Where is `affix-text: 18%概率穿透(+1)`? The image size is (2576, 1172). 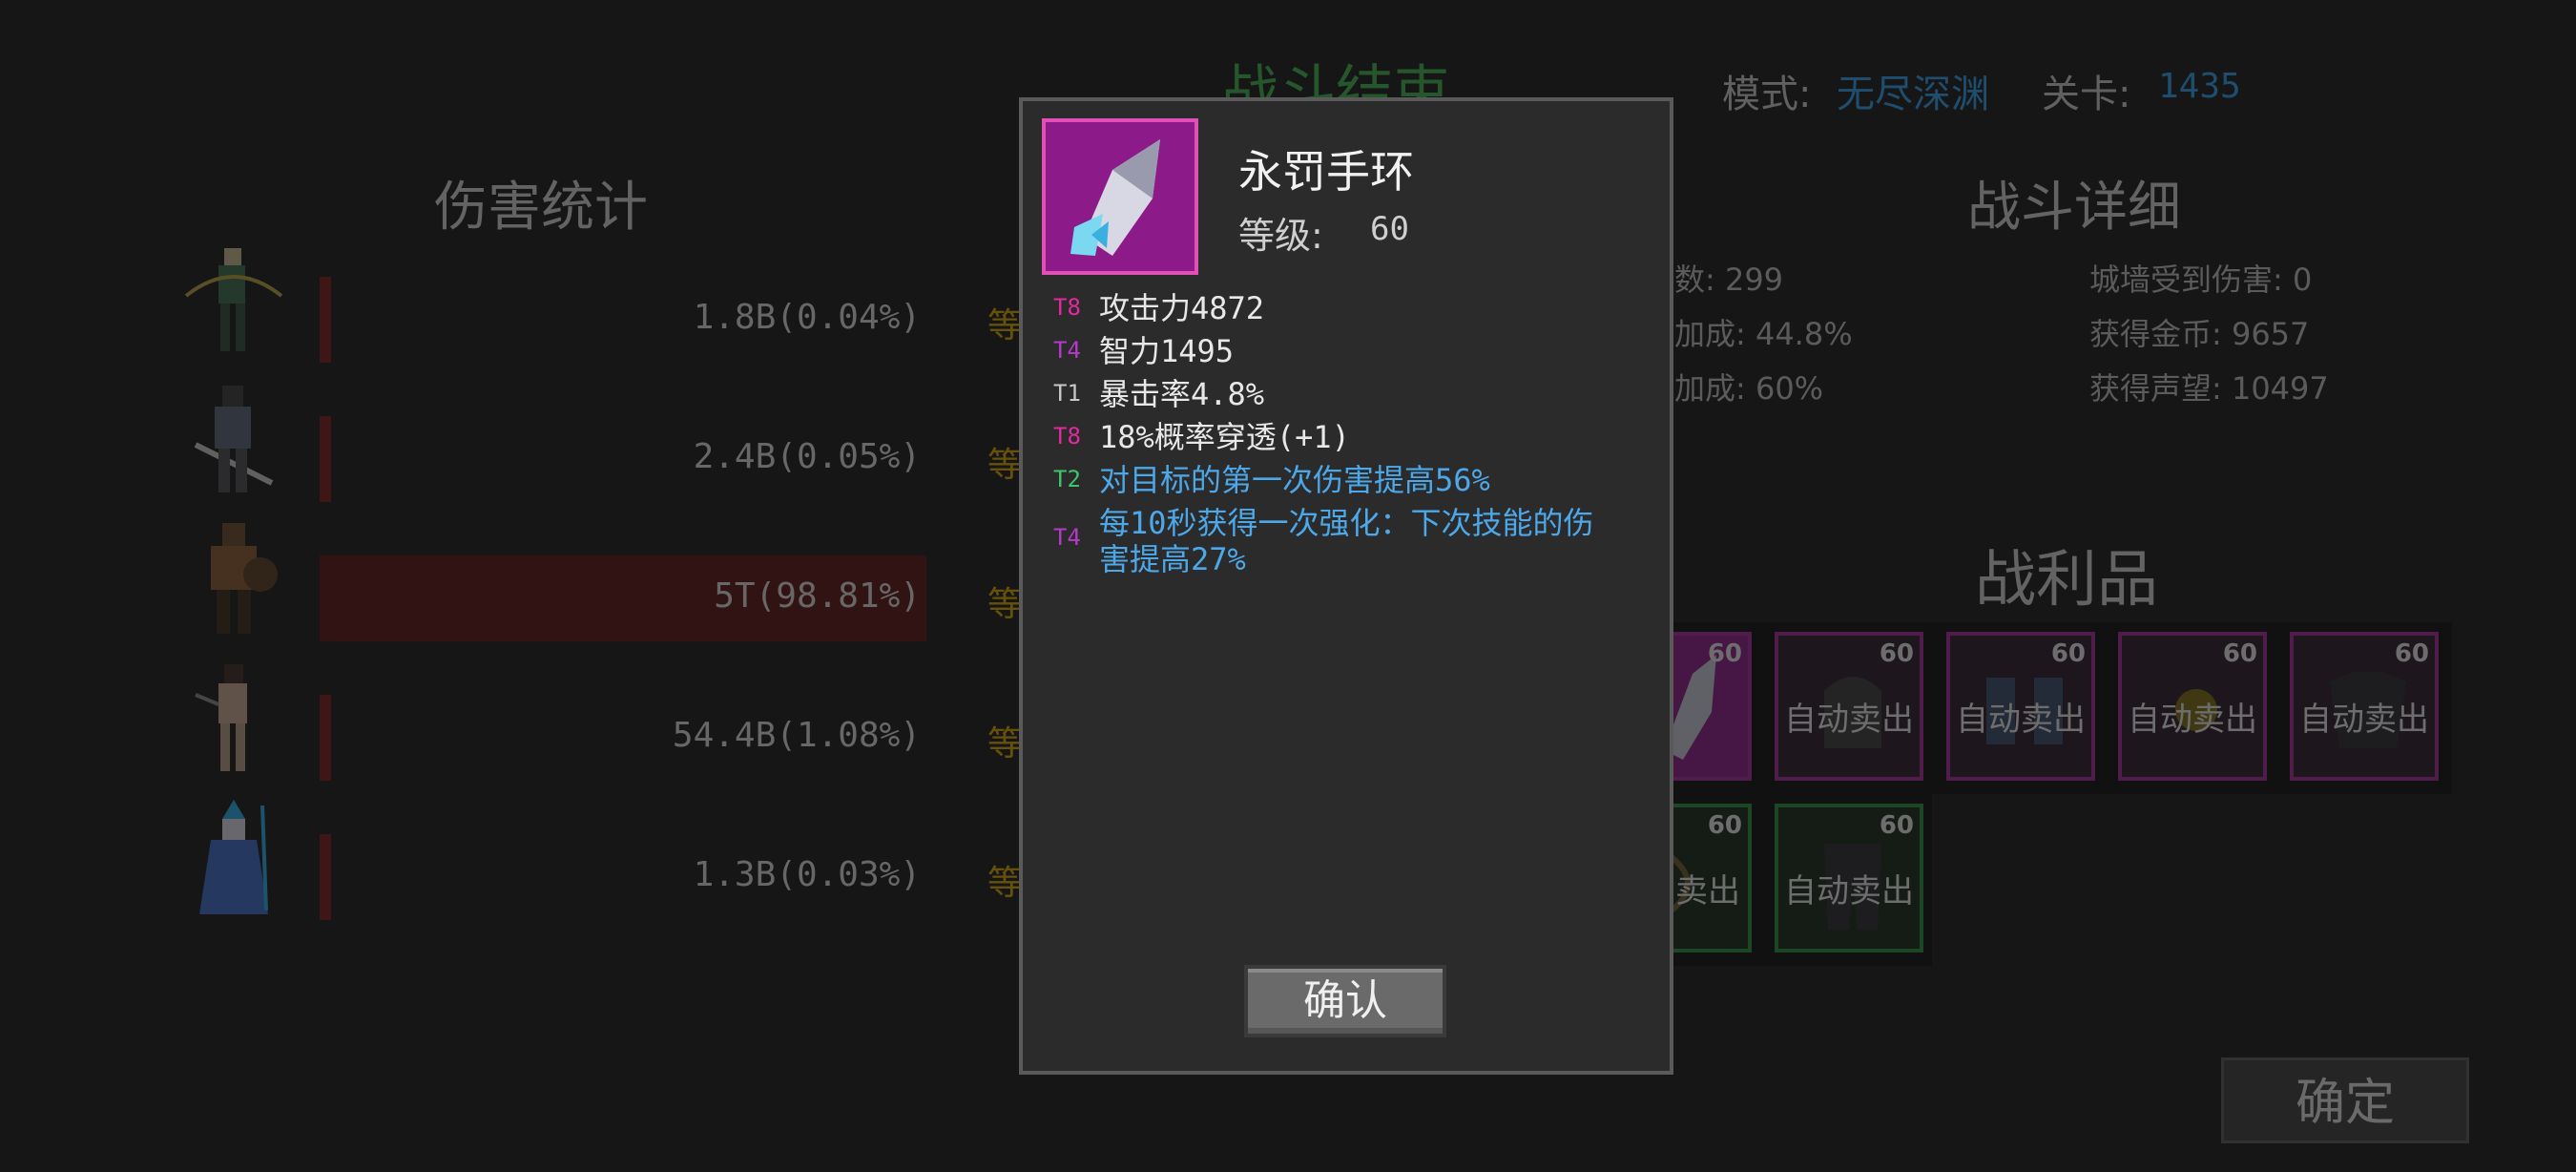
affix-text: 18%概率穿透(+1) is located at coordinates (1224, 437).